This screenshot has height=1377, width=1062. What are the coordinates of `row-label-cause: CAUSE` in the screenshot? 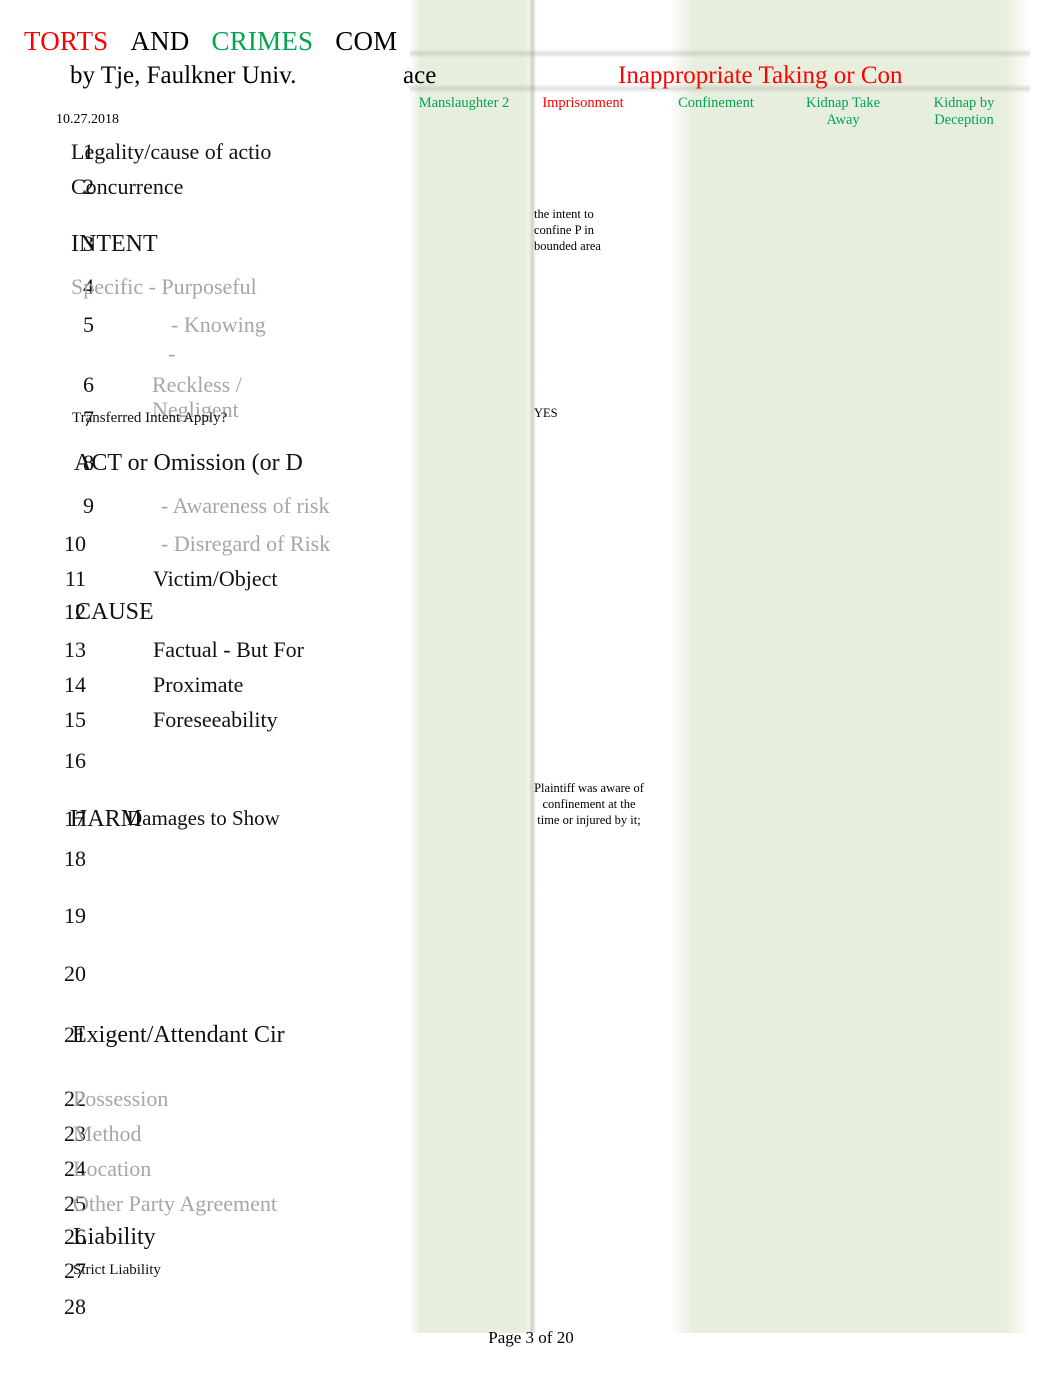 It's located at (114, 612).